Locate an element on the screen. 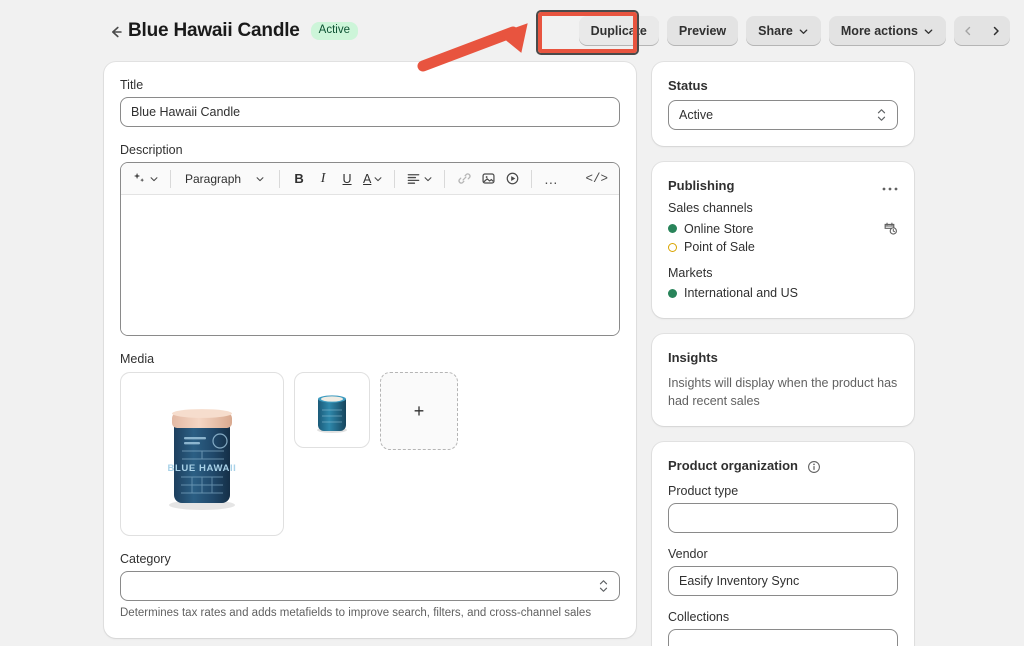  product-type-group: Product type is located at coordinates (783, 508).